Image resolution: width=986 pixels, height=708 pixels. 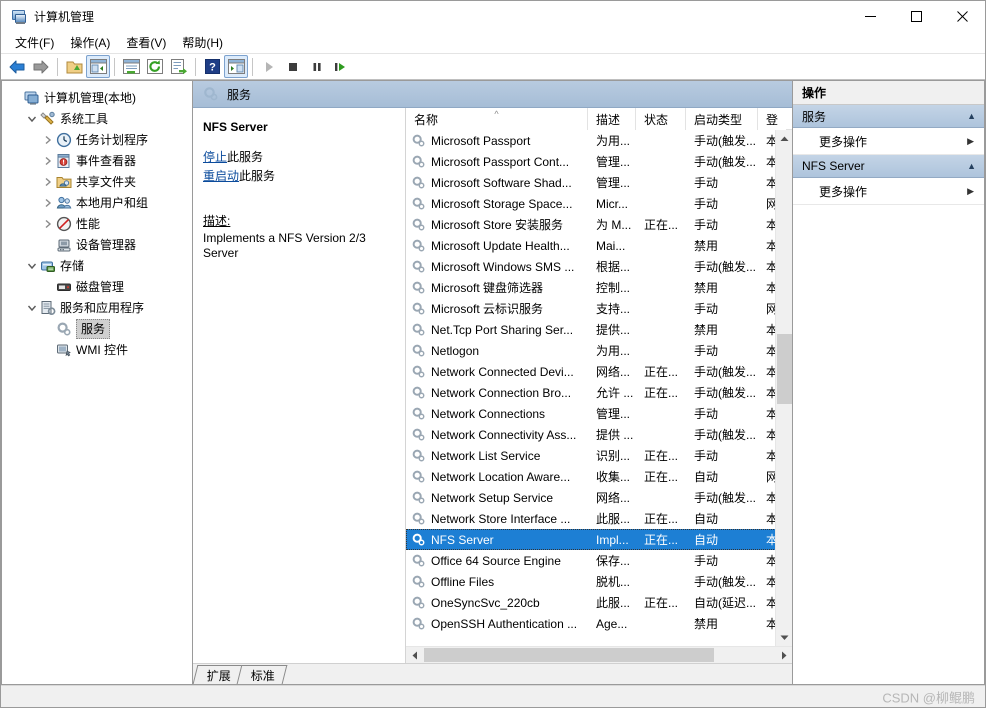 I want to click on tree-item-10: 服务和应用程序, so click(x=97, y=307).